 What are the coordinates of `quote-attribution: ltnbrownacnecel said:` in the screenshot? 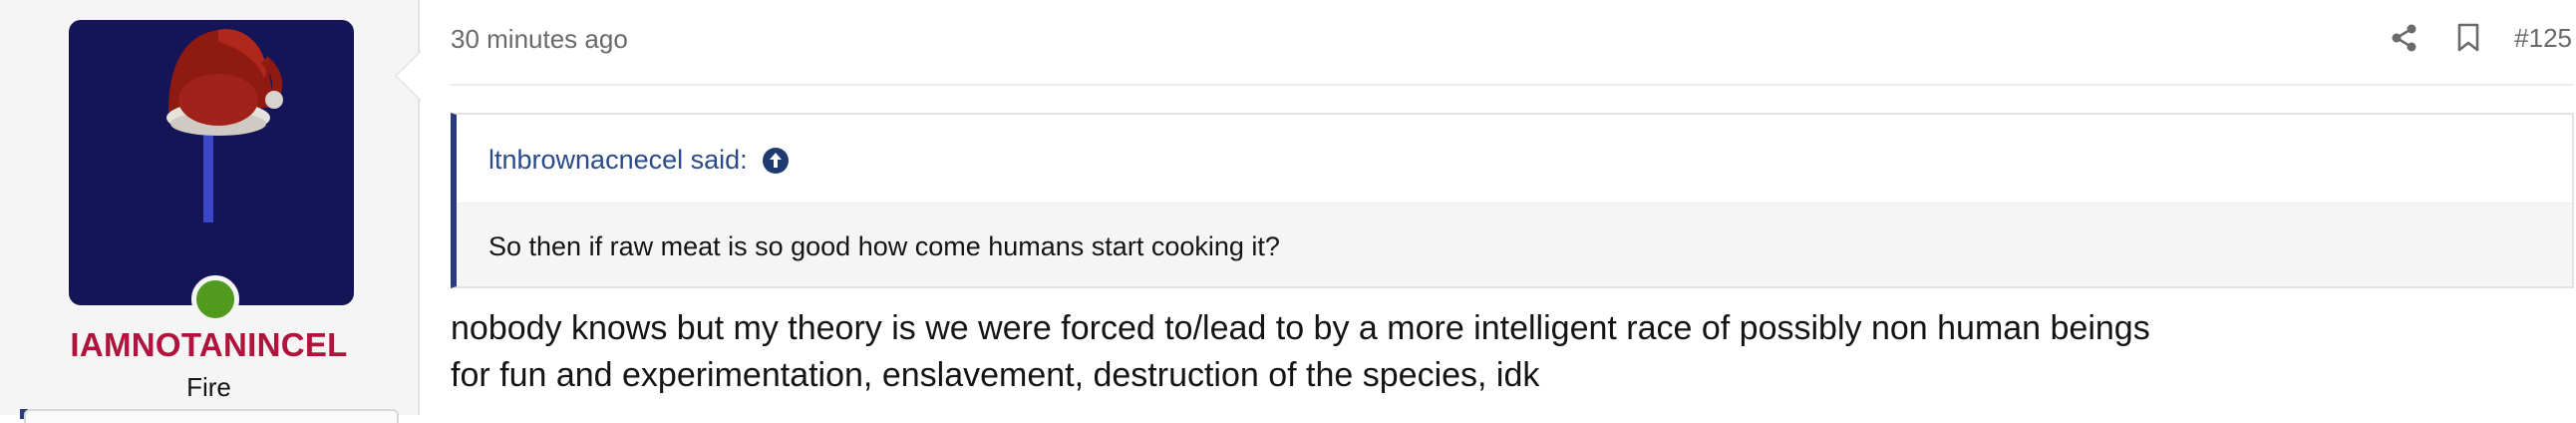 It's located at (639, 160).